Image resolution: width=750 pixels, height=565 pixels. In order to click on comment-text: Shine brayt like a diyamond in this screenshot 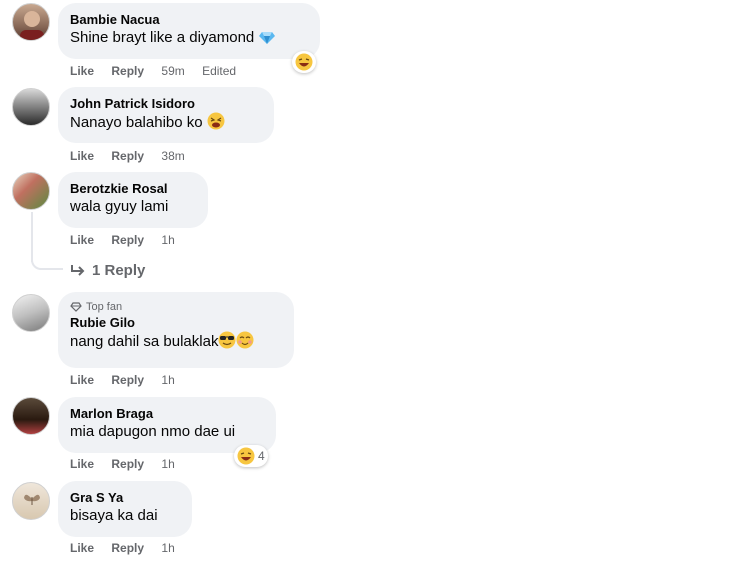, I will do `click(189, 38)`.